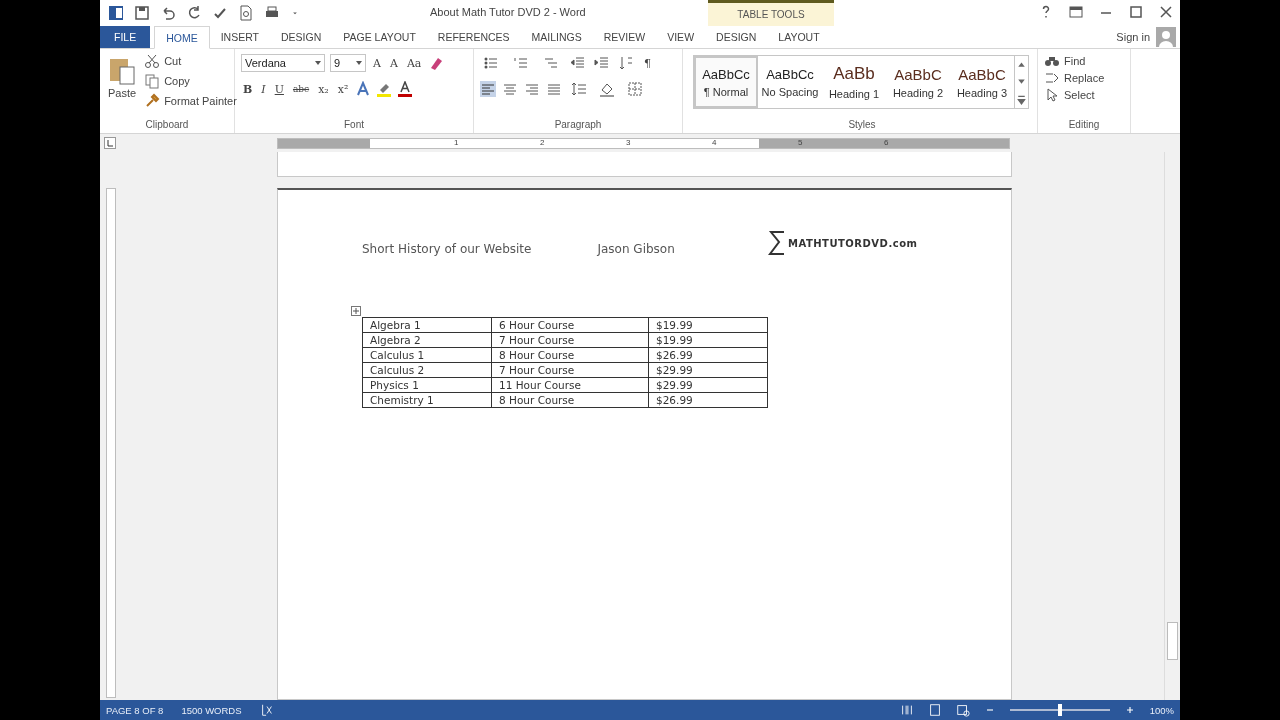 This screenshot has width=1280, height=720. I want to click on table-cell: Calculus 1, so click(427, 355).